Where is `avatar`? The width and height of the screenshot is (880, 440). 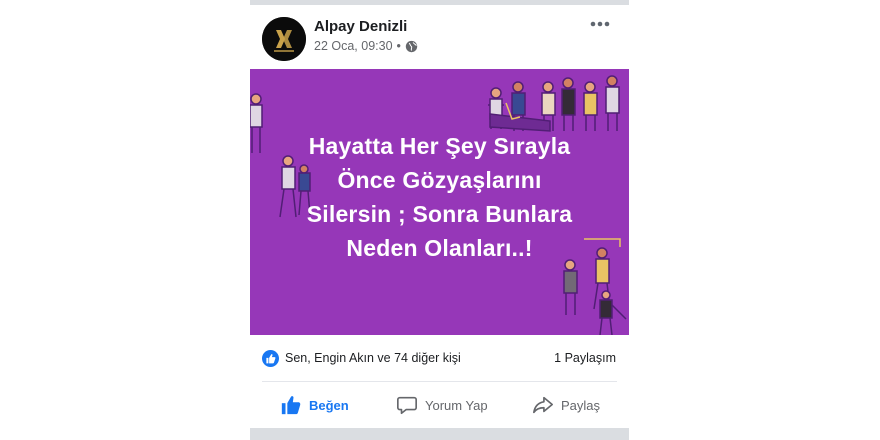 avatar is located at coordinates (284, 39).